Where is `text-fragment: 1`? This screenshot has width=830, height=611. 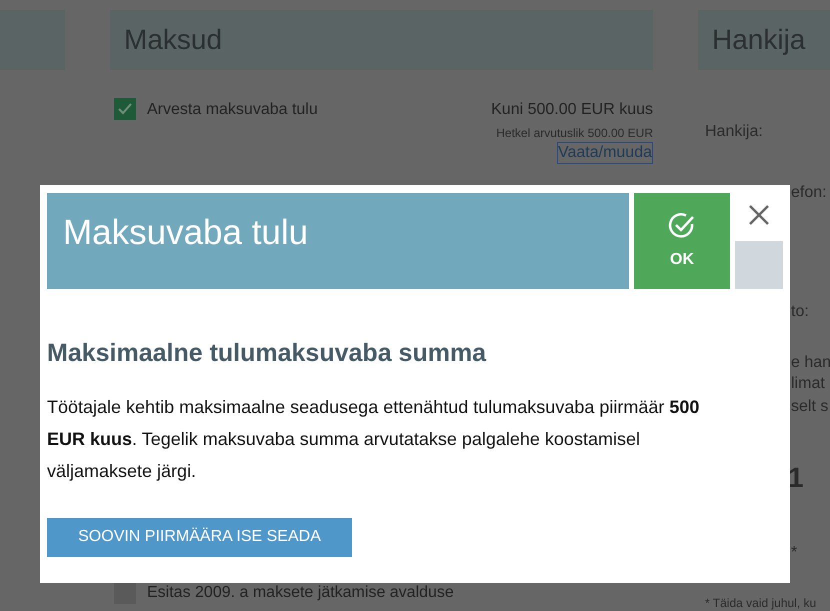
text-fragment: 1 is located at coordinates (796, 478).